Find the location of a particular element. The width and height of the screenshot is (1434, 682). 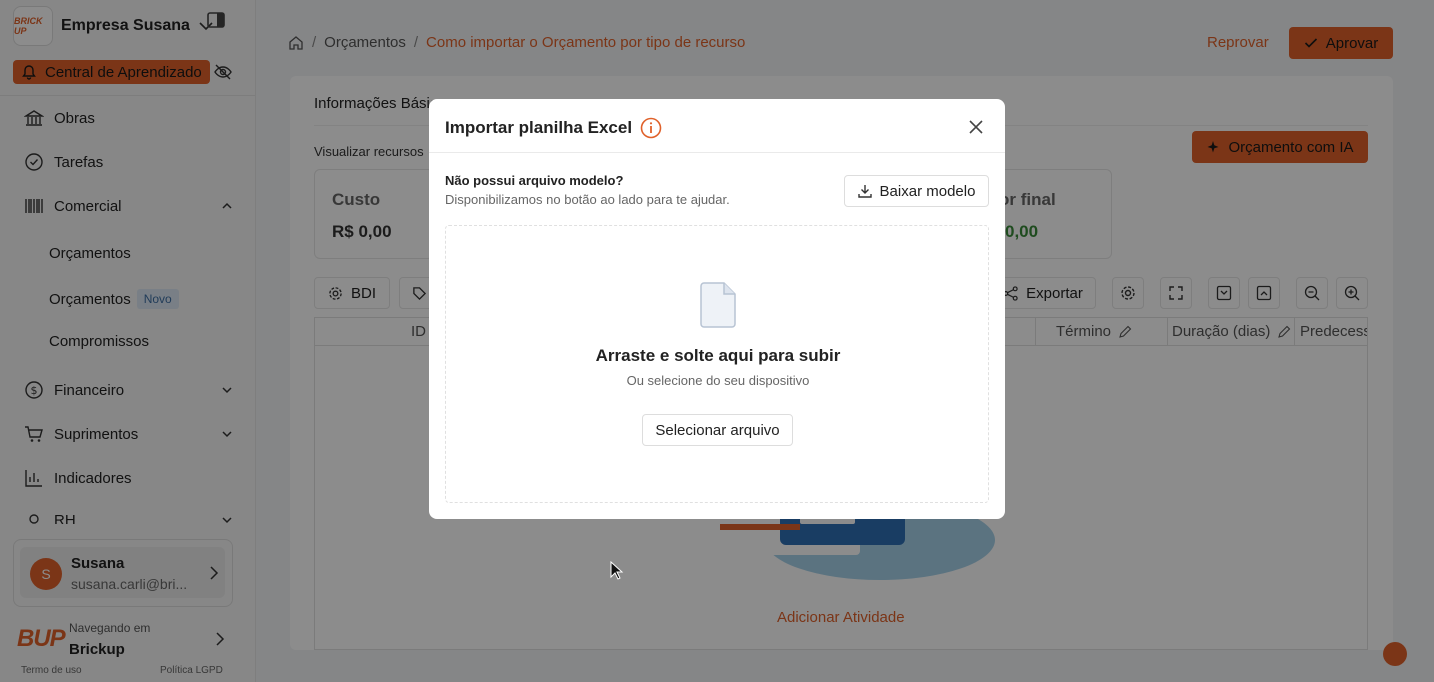

modal-title-text: Importar planilha Excel is located at coordinates (539, 127).